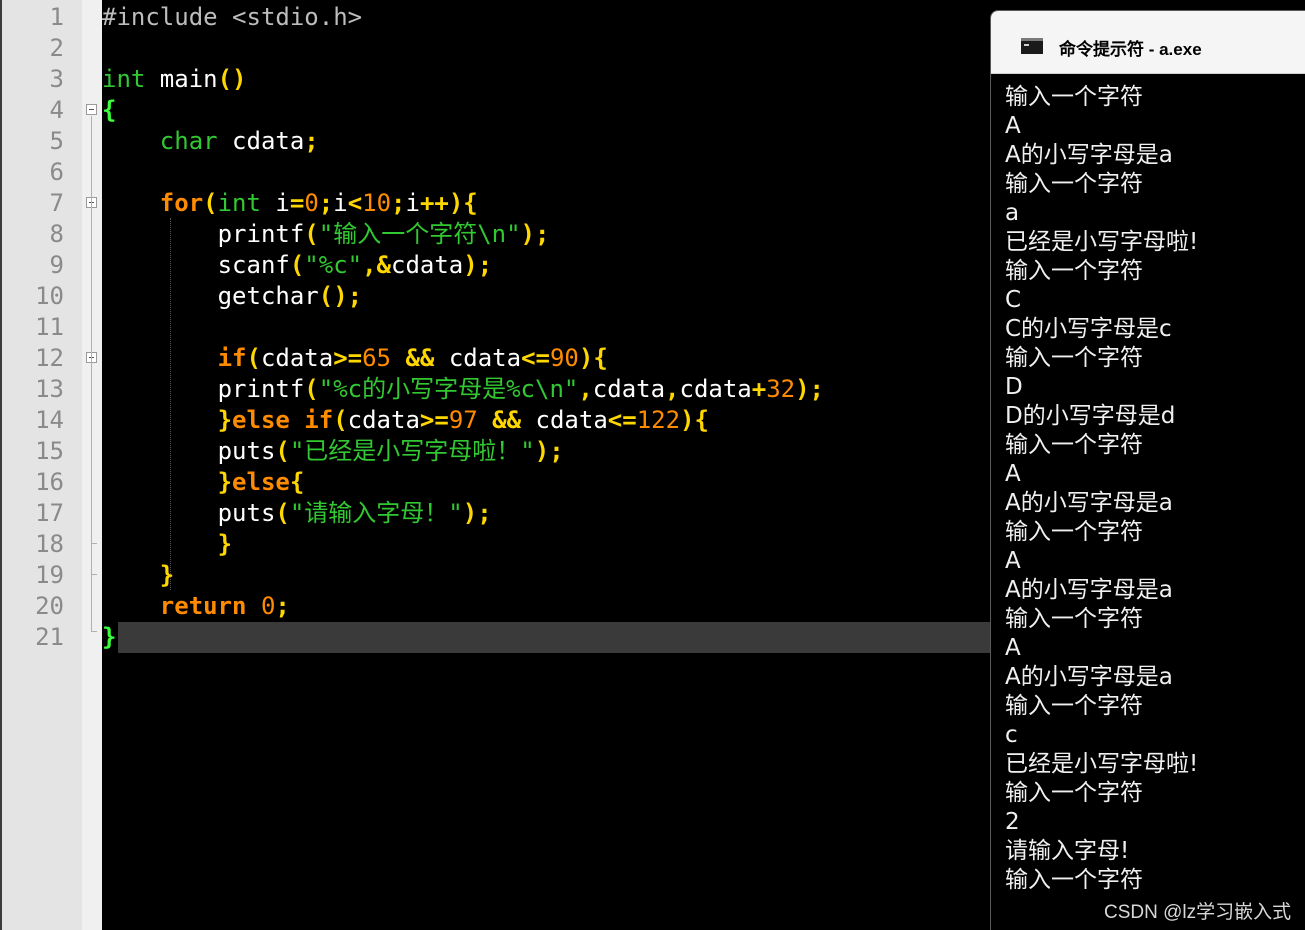  I want to click on code-token: main, so click(181, 79).